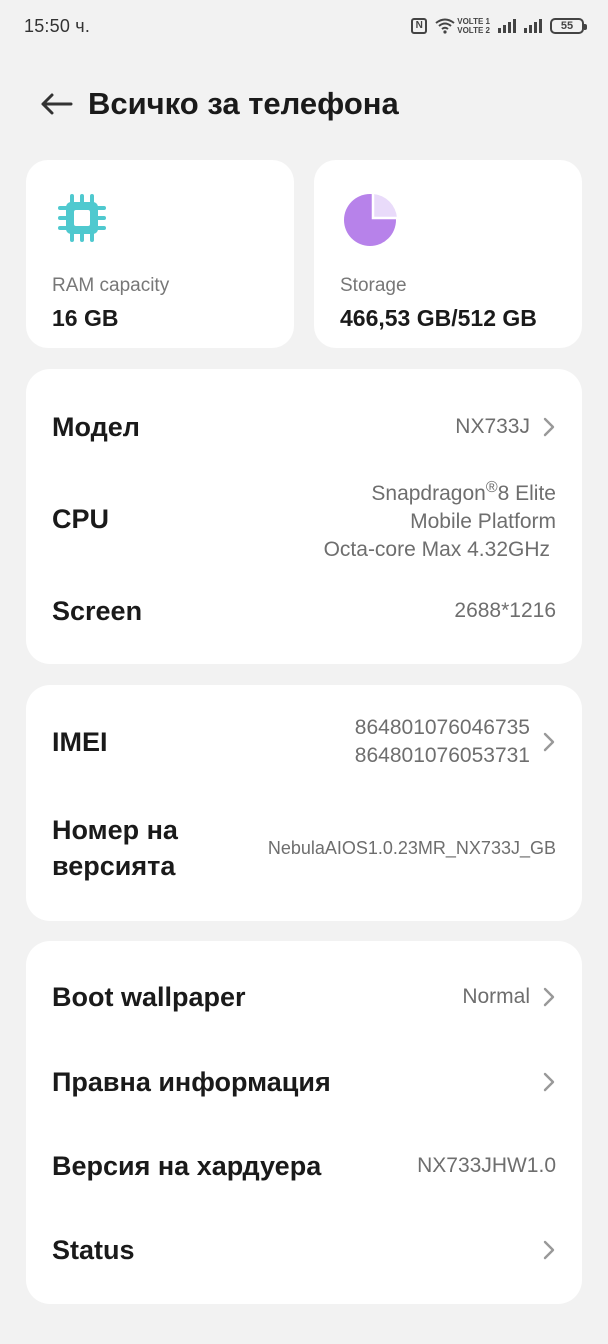 Image resolution: width=608 pixels, height=1344 pixels. I want to click on legal-info-row: Правна информация, so click(304, 1082).